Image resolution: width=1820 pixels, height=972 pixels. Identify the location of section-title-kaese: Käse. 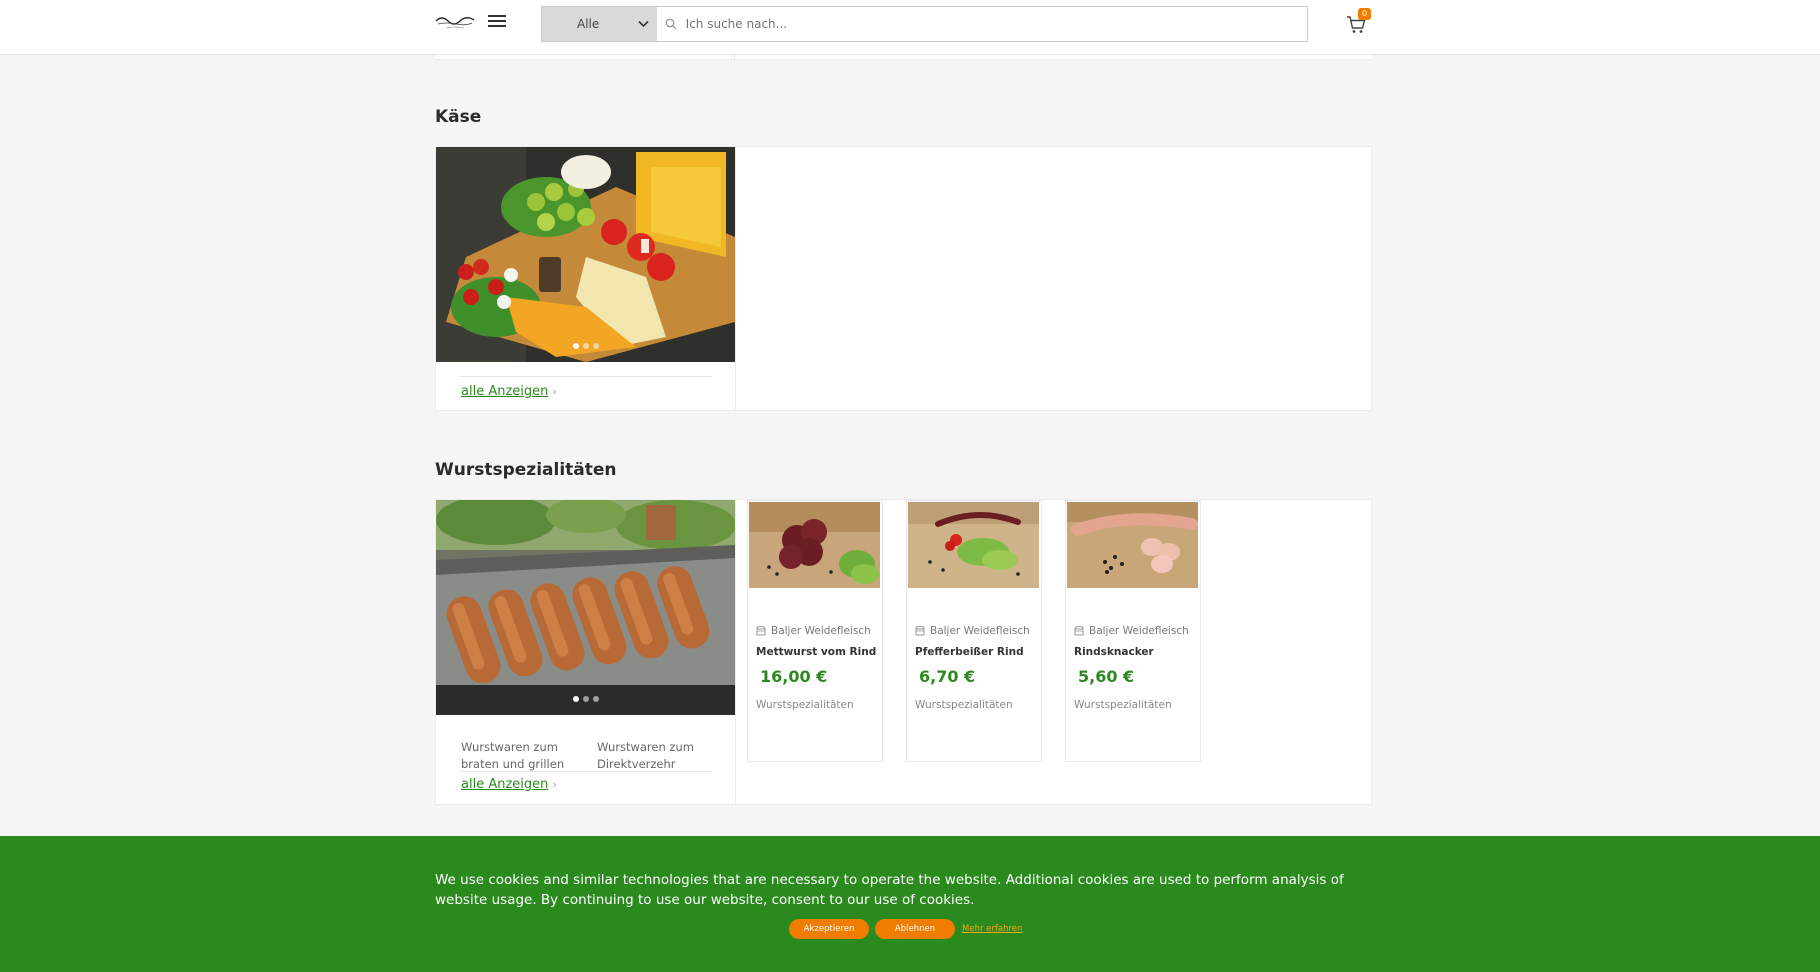
(458, 117).